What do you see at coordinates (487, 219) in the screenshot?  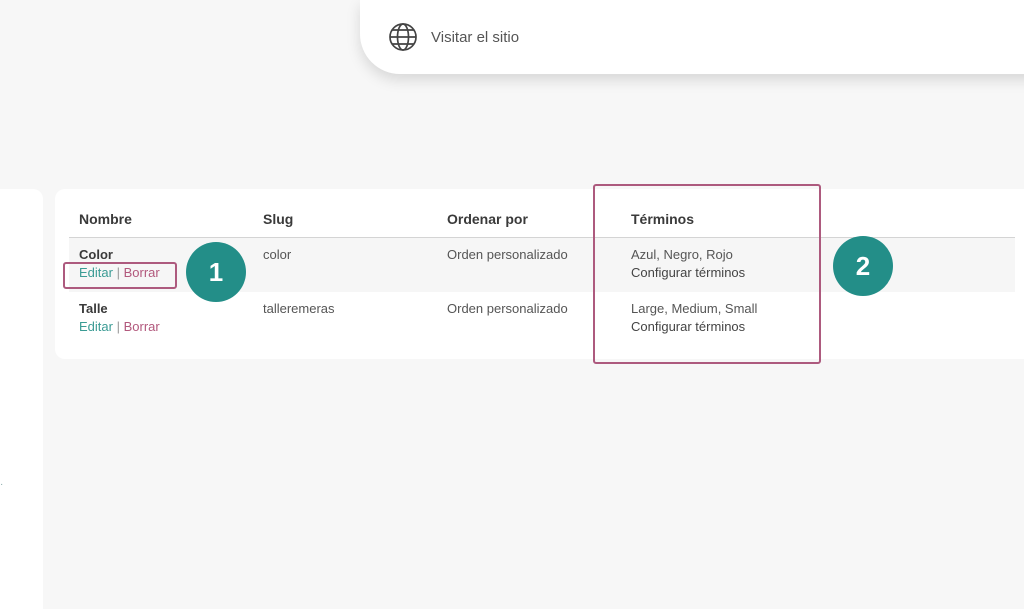 I see `header-ordenar-por: Ordenar por` at bounding box center [487, 219].